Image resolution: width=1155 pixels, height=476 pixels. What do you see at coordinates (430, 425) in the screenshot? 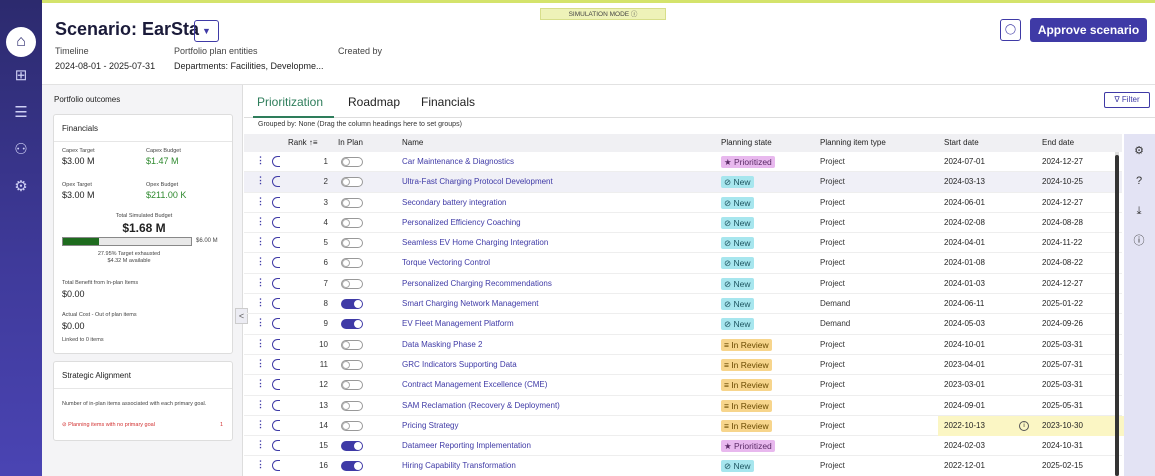
I see `item-name-link: Pricing Strategy` at bounding box center [430, 425].